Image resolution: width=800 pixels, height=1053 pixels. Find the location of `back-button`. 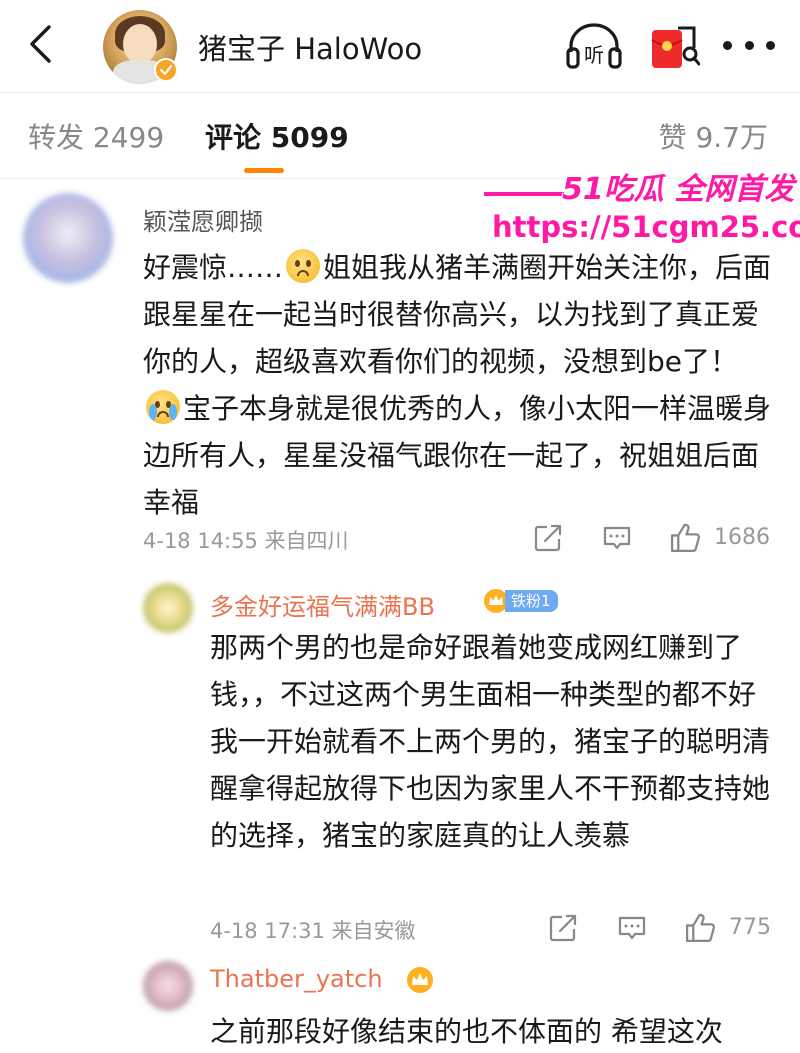

back-button is located at coordinates (40, 44).